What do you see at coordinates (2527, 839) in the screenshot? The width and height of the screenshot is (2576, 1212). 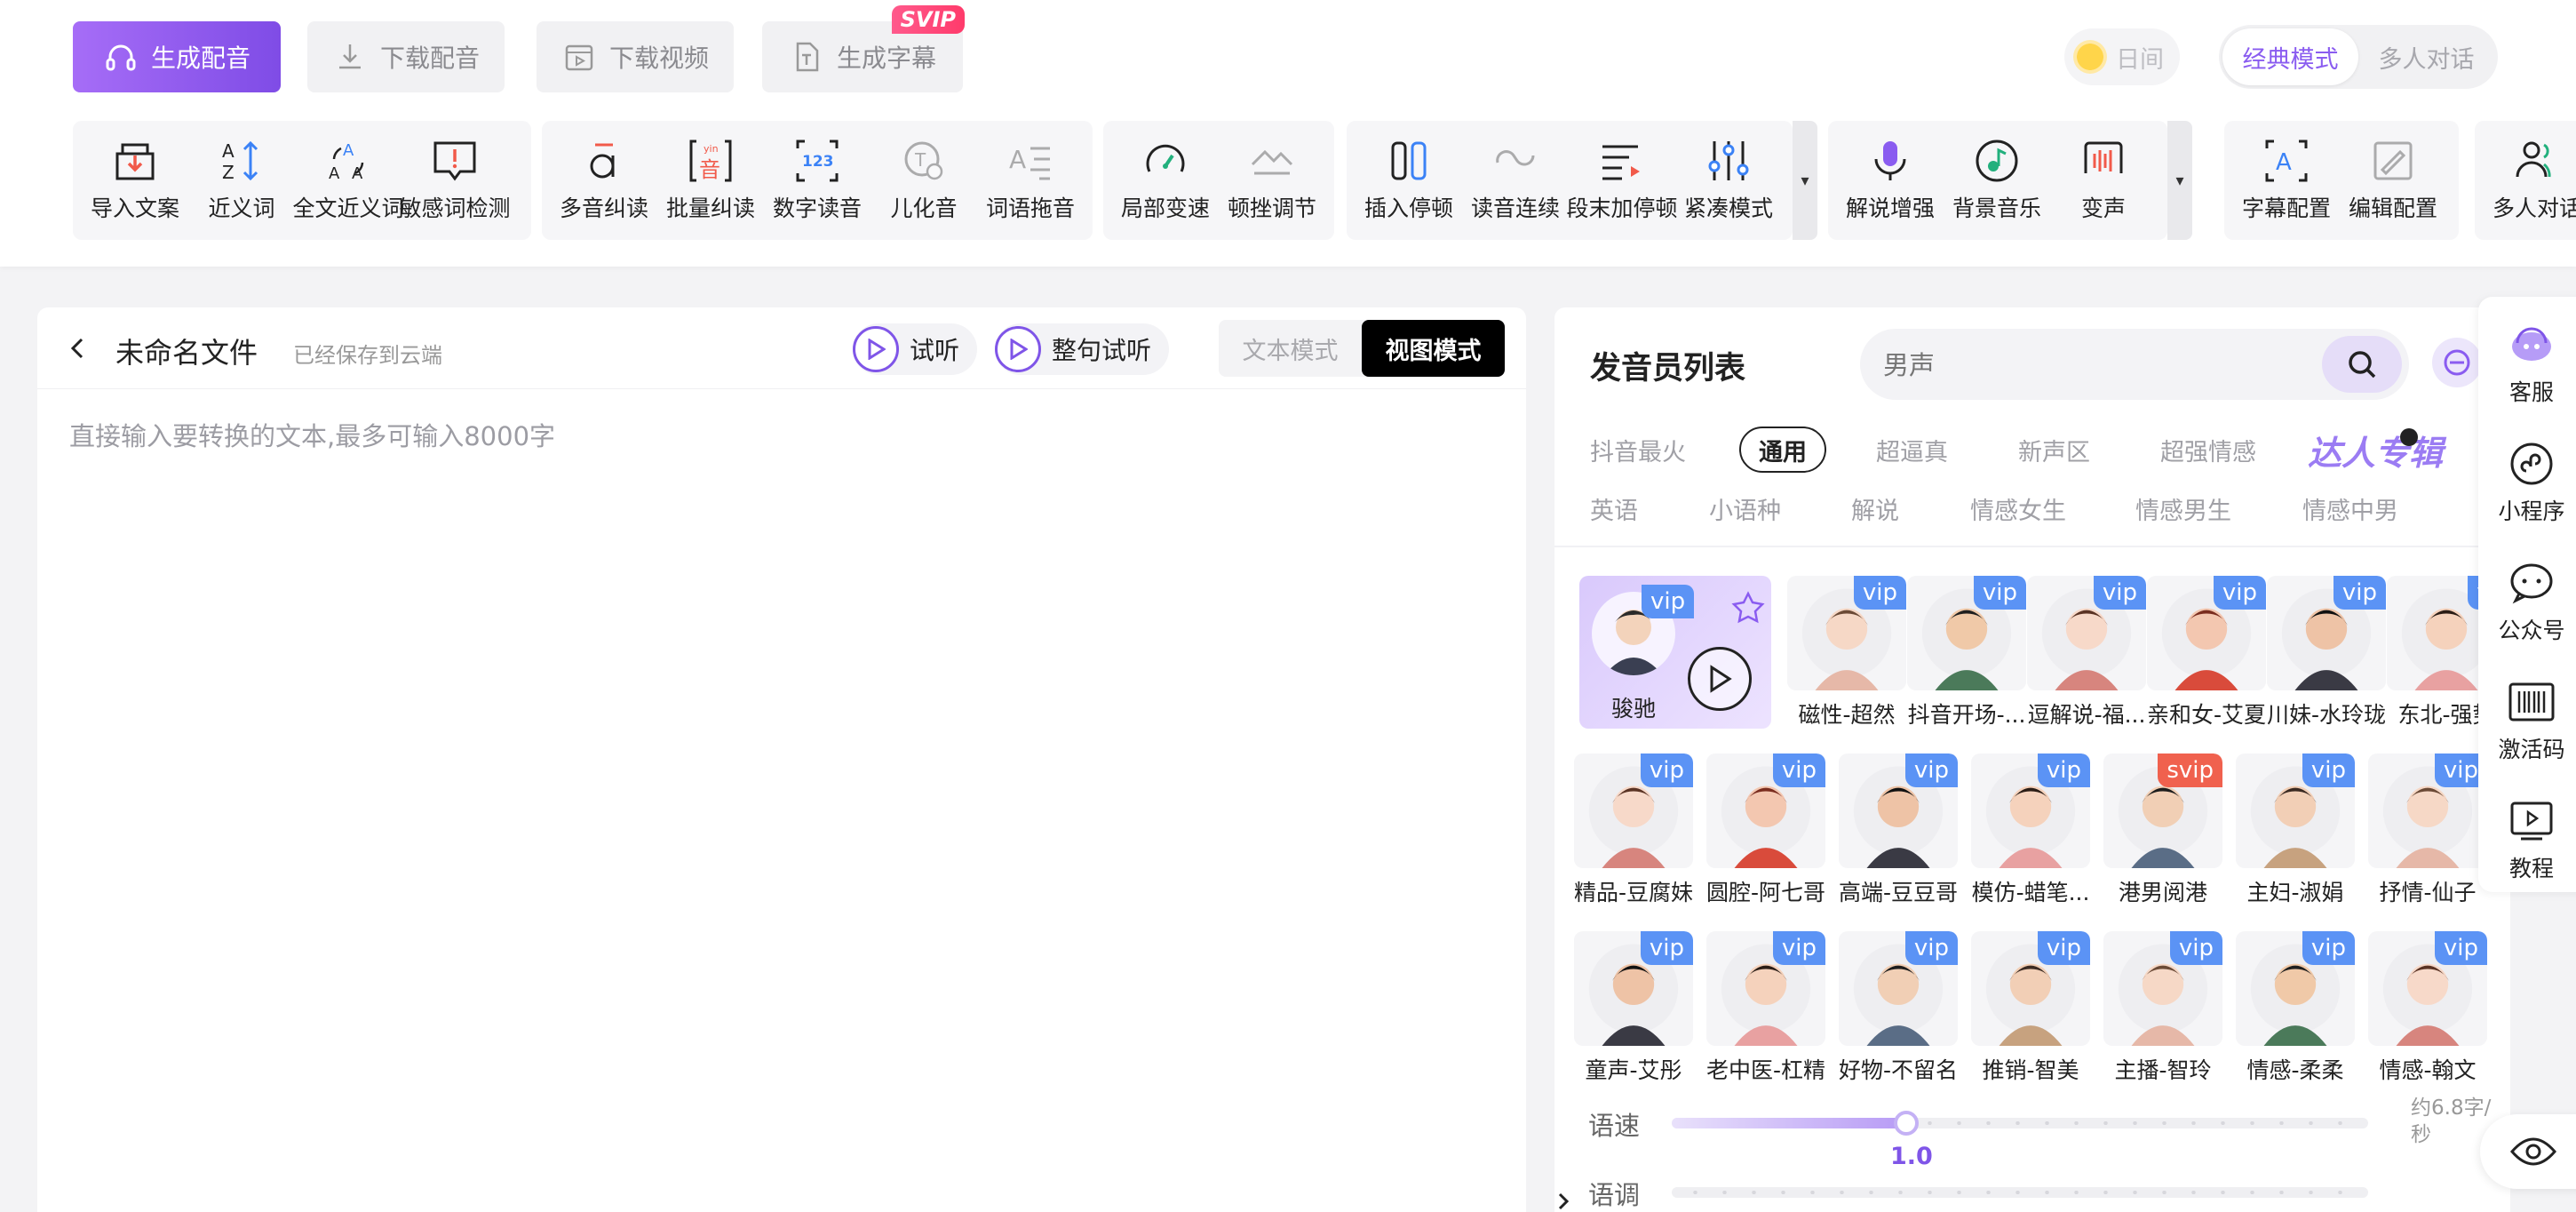 I see `tutorial-button: 教程` at bounding box center [2527, 839].